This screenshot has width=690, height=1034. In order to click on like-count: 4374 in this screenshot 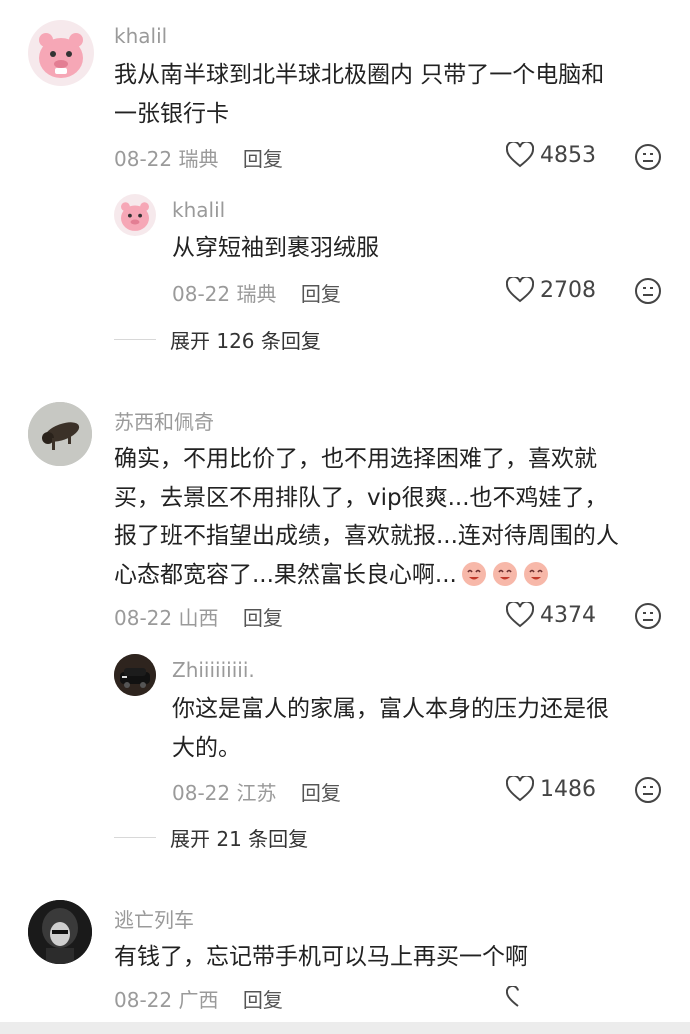, I will do `click(568, 615)`.